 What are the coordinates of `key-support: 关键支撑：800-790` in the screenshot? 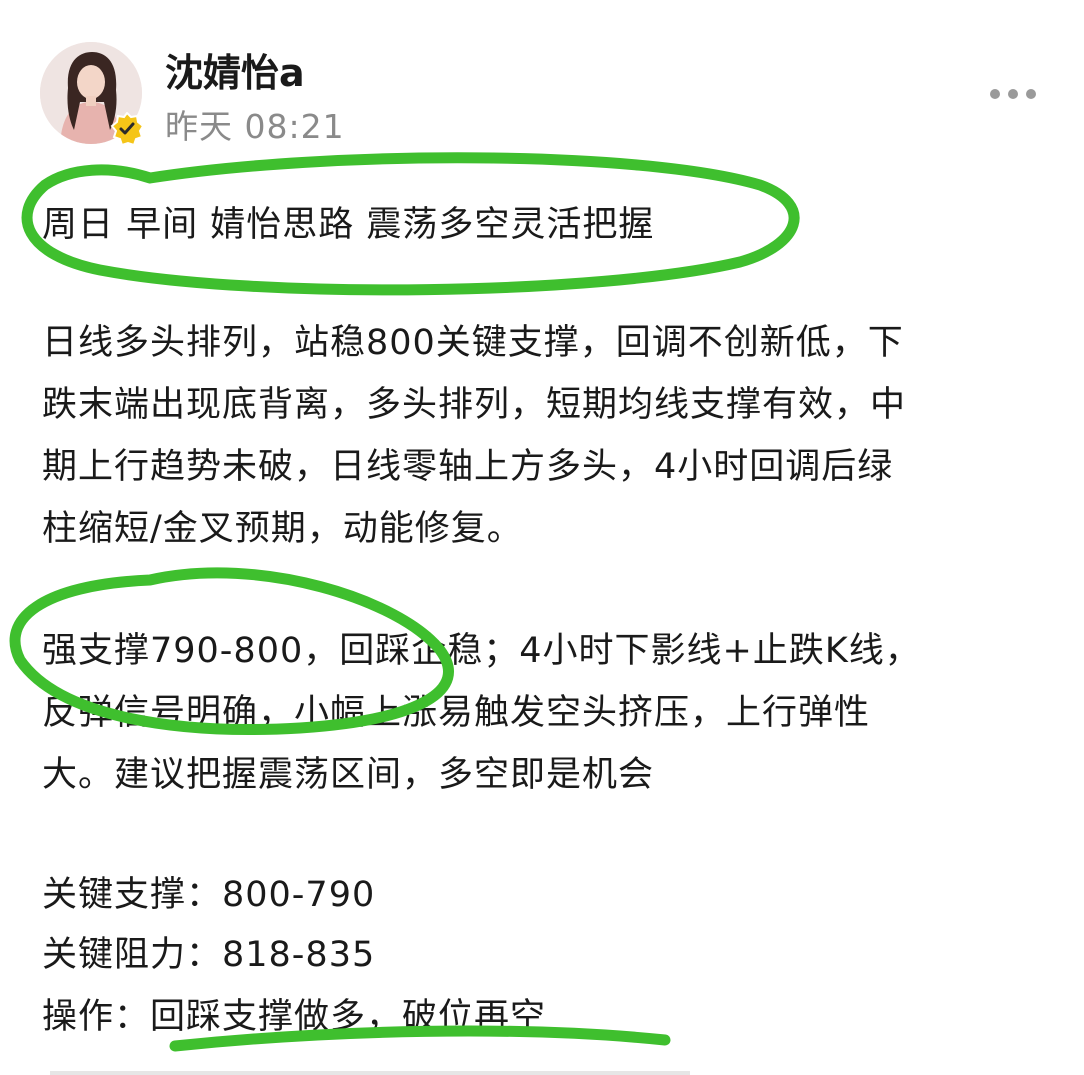 It's located at (209, 895).